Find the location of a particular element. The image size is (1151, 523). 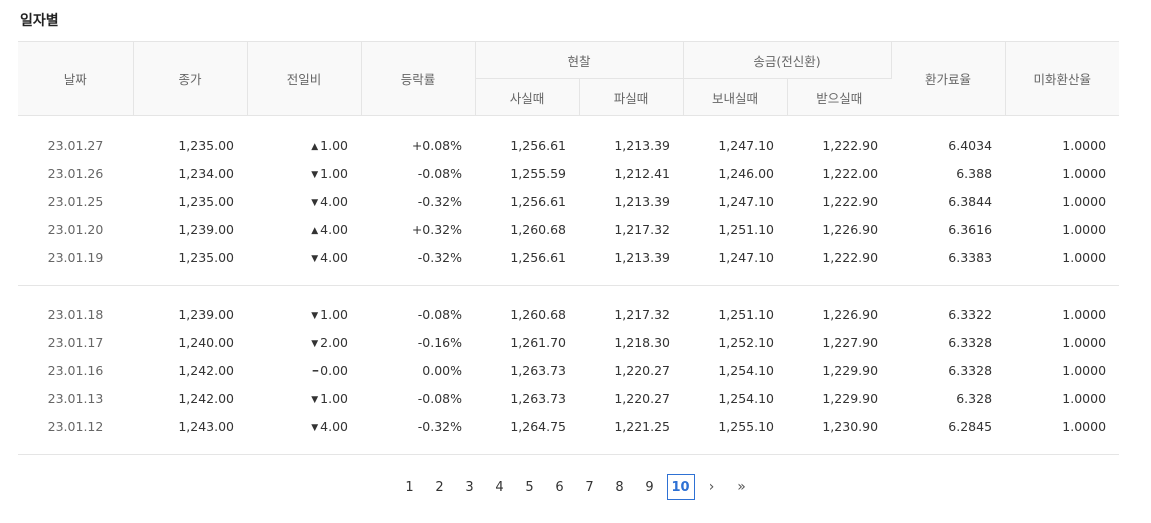

cell-change-rate: +0.32% is located at coordinates (436, 229).